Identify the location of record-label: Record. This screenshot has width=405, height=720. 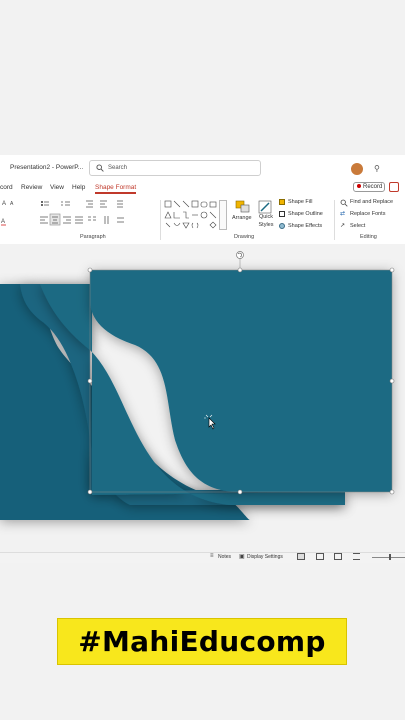
(373, 187).